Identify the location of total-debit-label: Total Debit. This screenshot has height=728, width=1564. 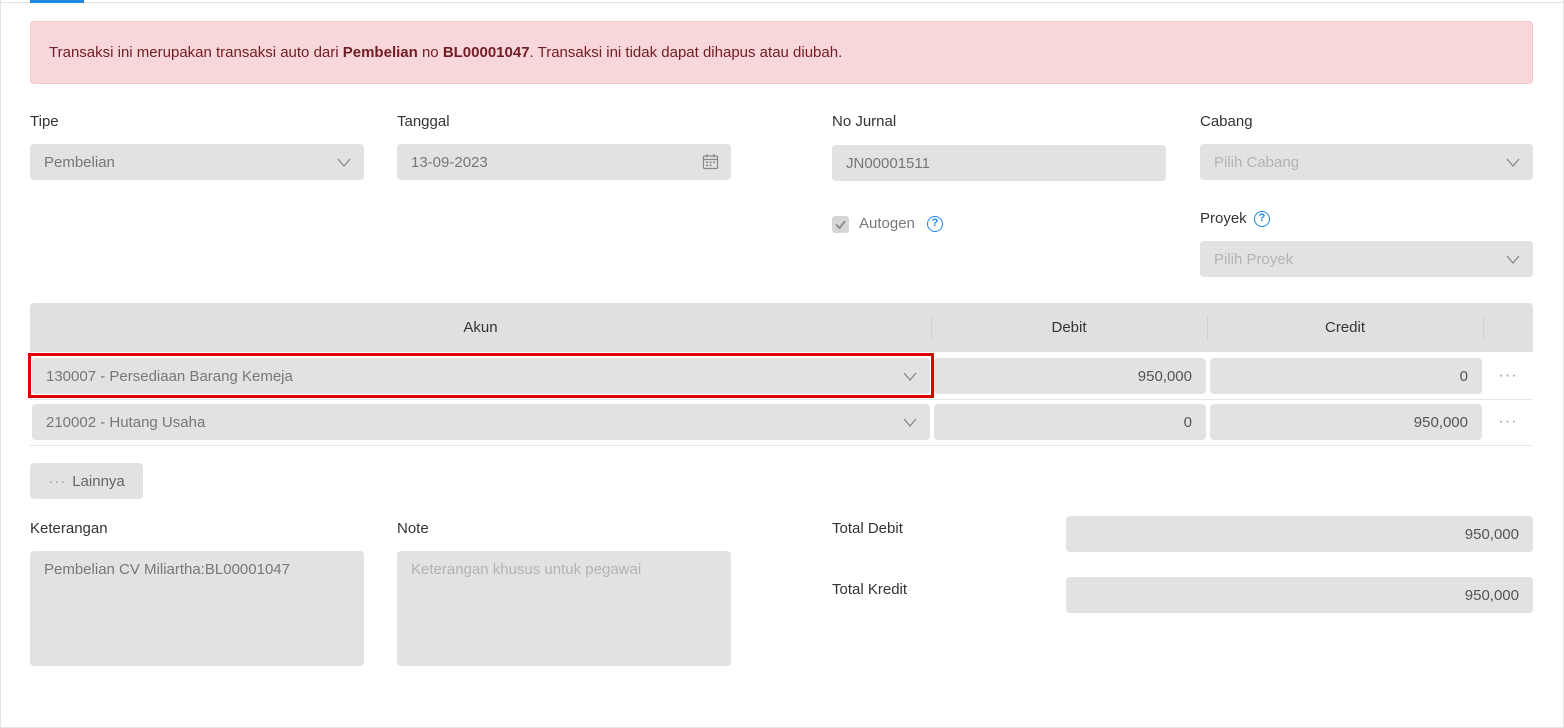
(867, 528).